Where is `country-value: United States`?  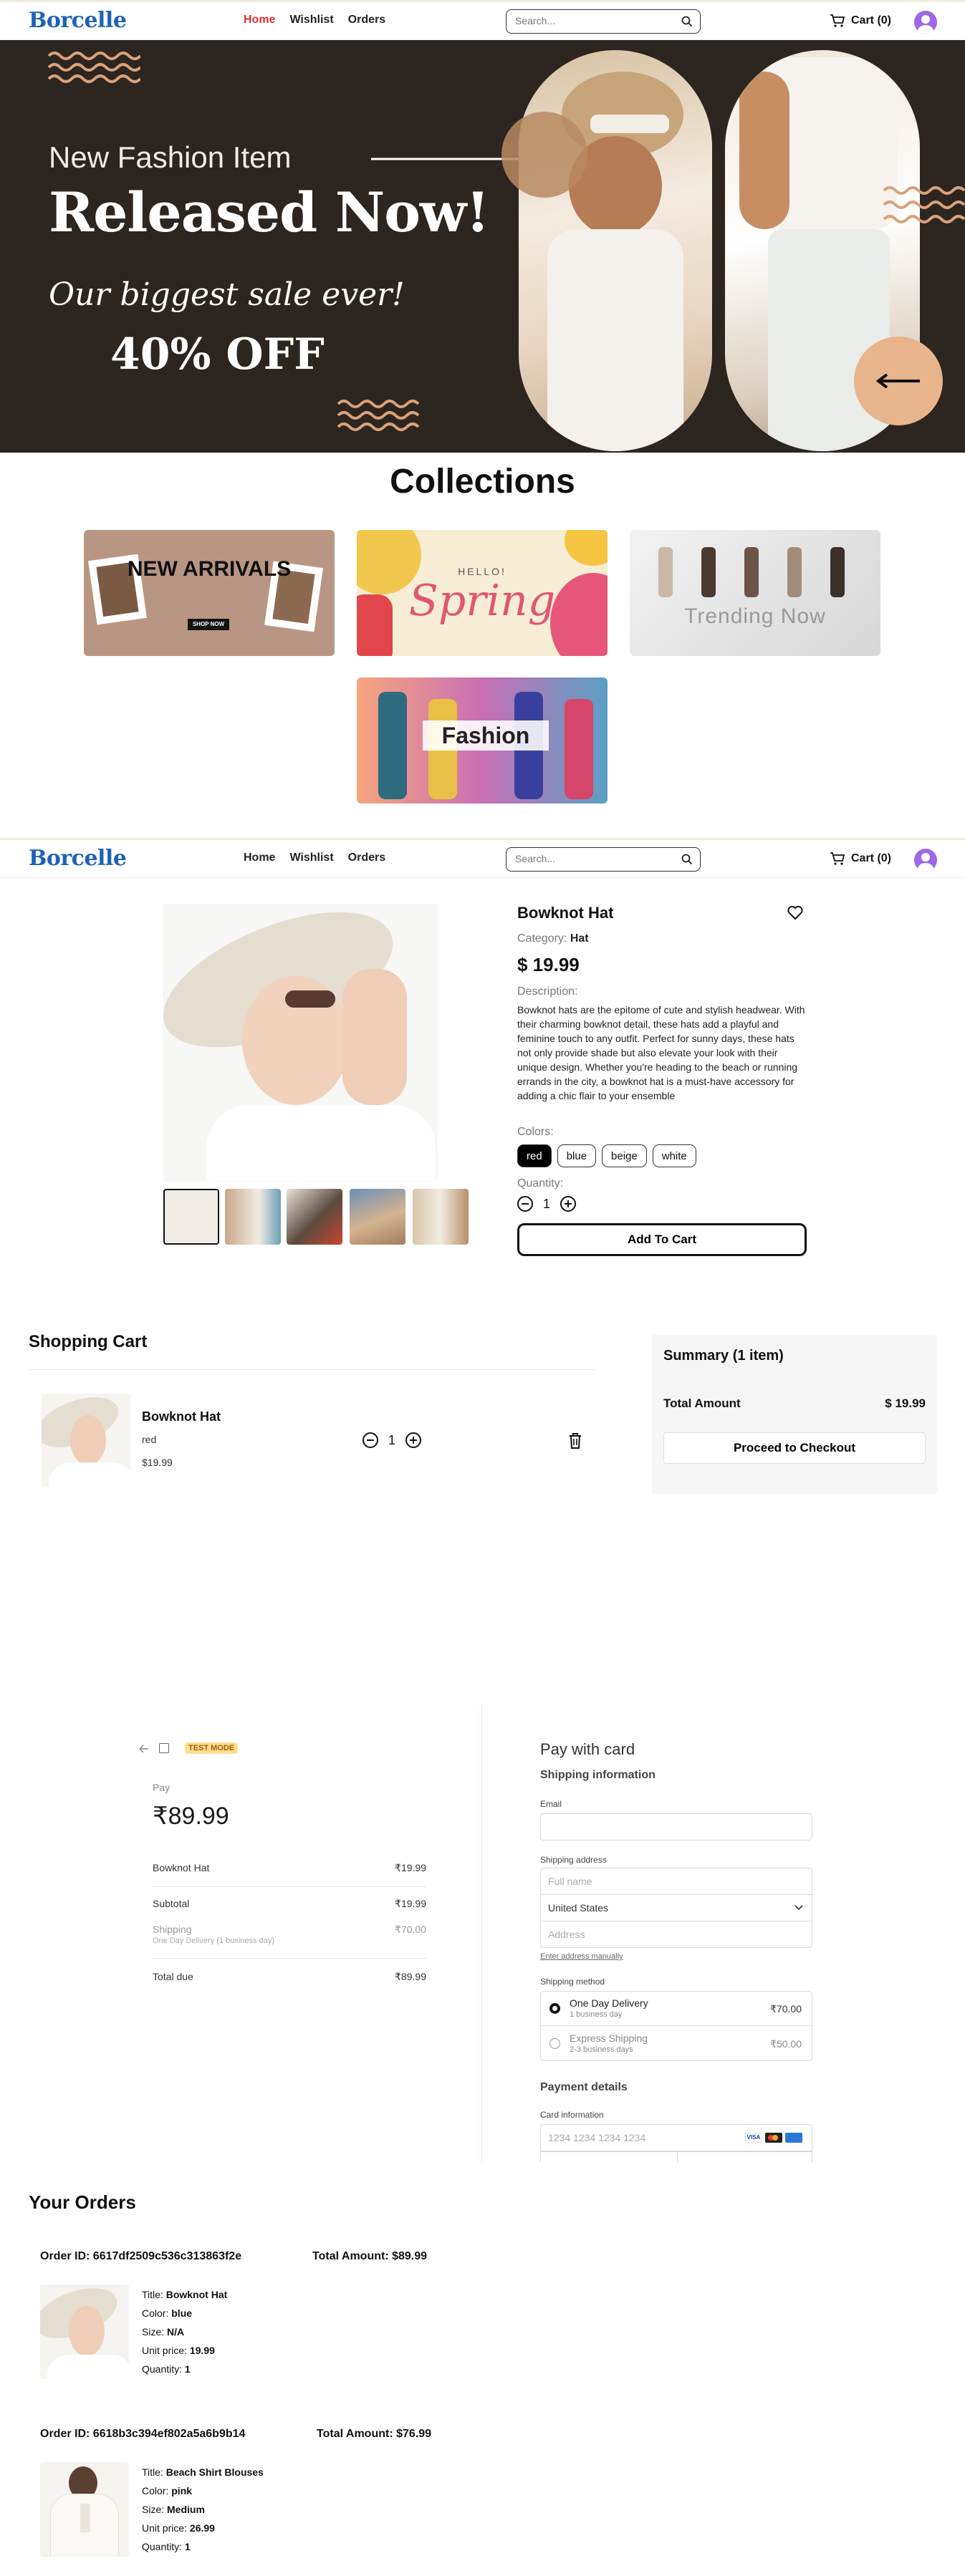
country-value: United States is located at coordinates (578, 1908).